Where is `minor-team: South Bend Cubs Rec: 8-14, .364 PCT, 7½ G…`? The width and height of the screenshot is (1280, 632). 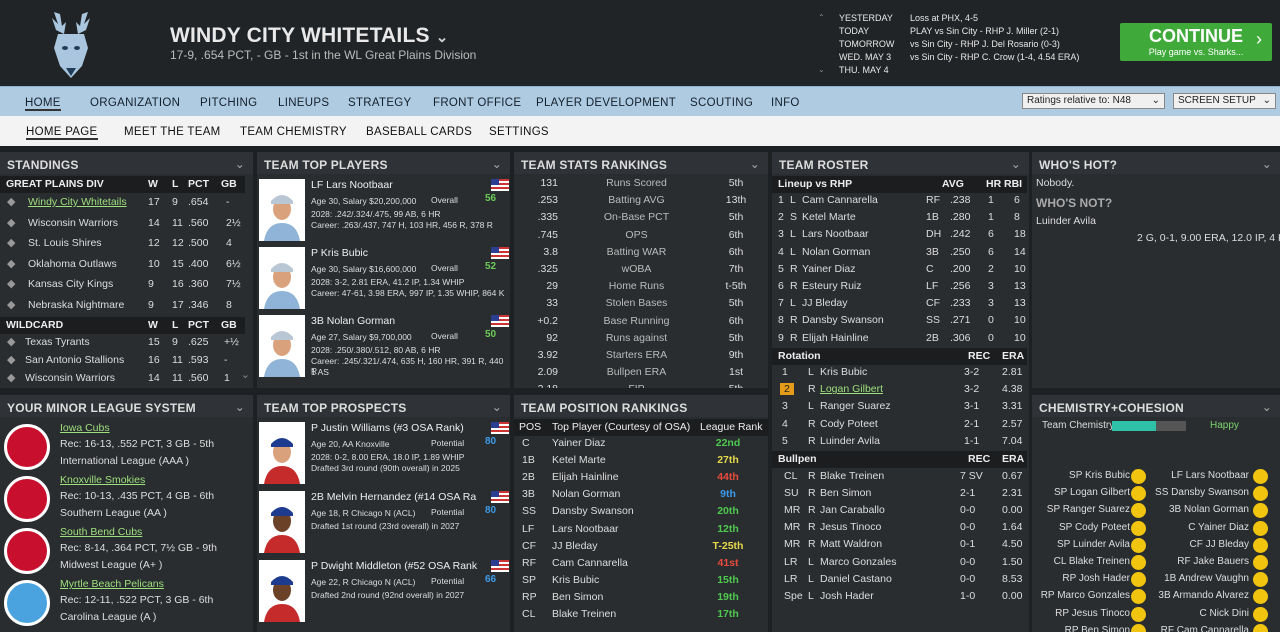
minor-team: South Bend Cubs Rec: 8-14, .364 PCT, 7½ G… is located at coordinates (125, 550).